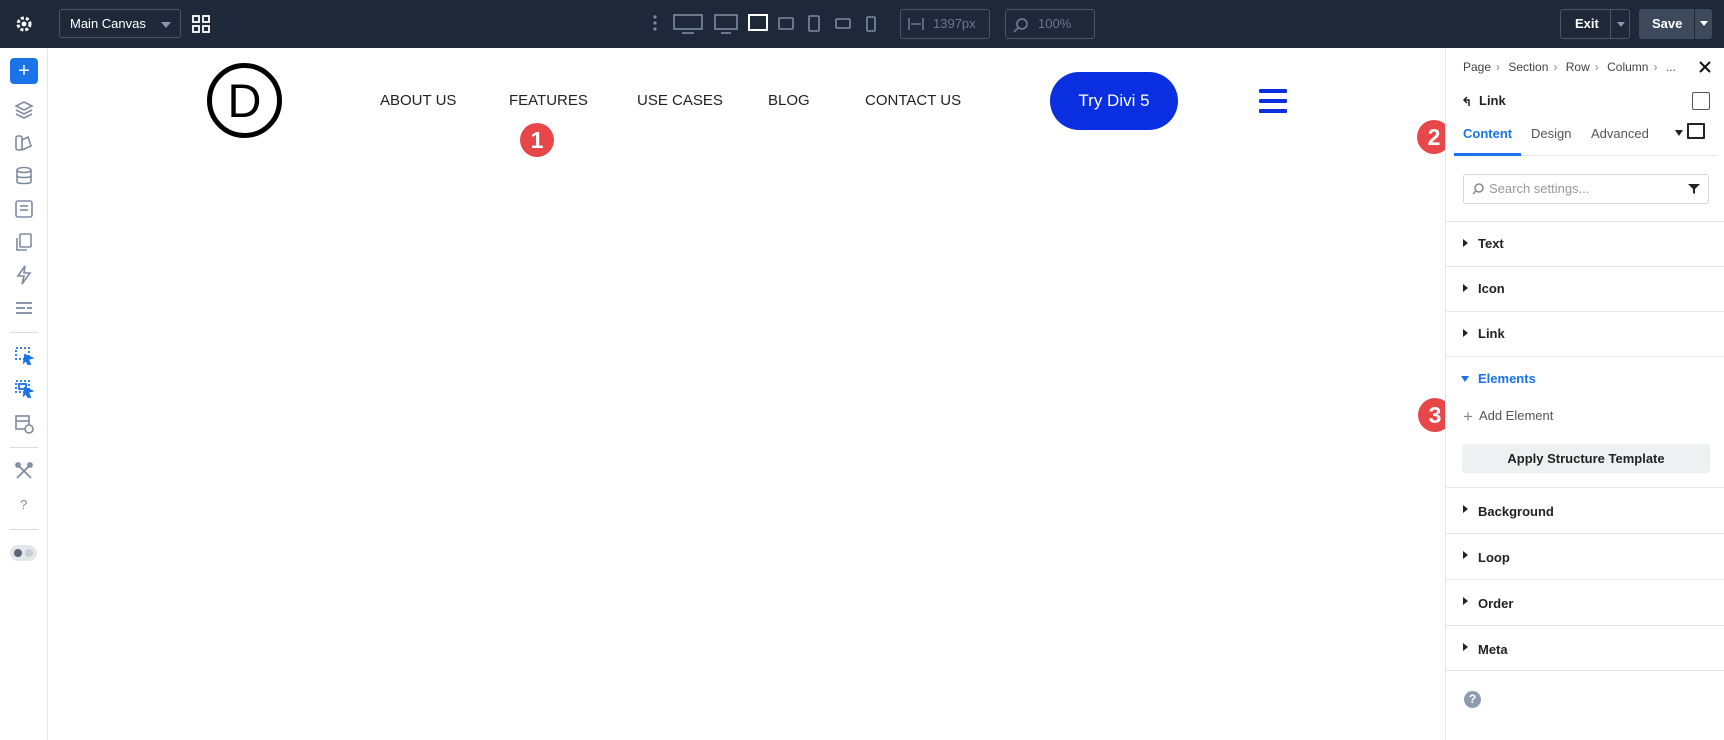 The width and height of the screenshot is (1724, 740). What do you see at coordinates (655, 23) in the screenshot?
I see `more-vertical-icon` at bounding box center [655, 23].